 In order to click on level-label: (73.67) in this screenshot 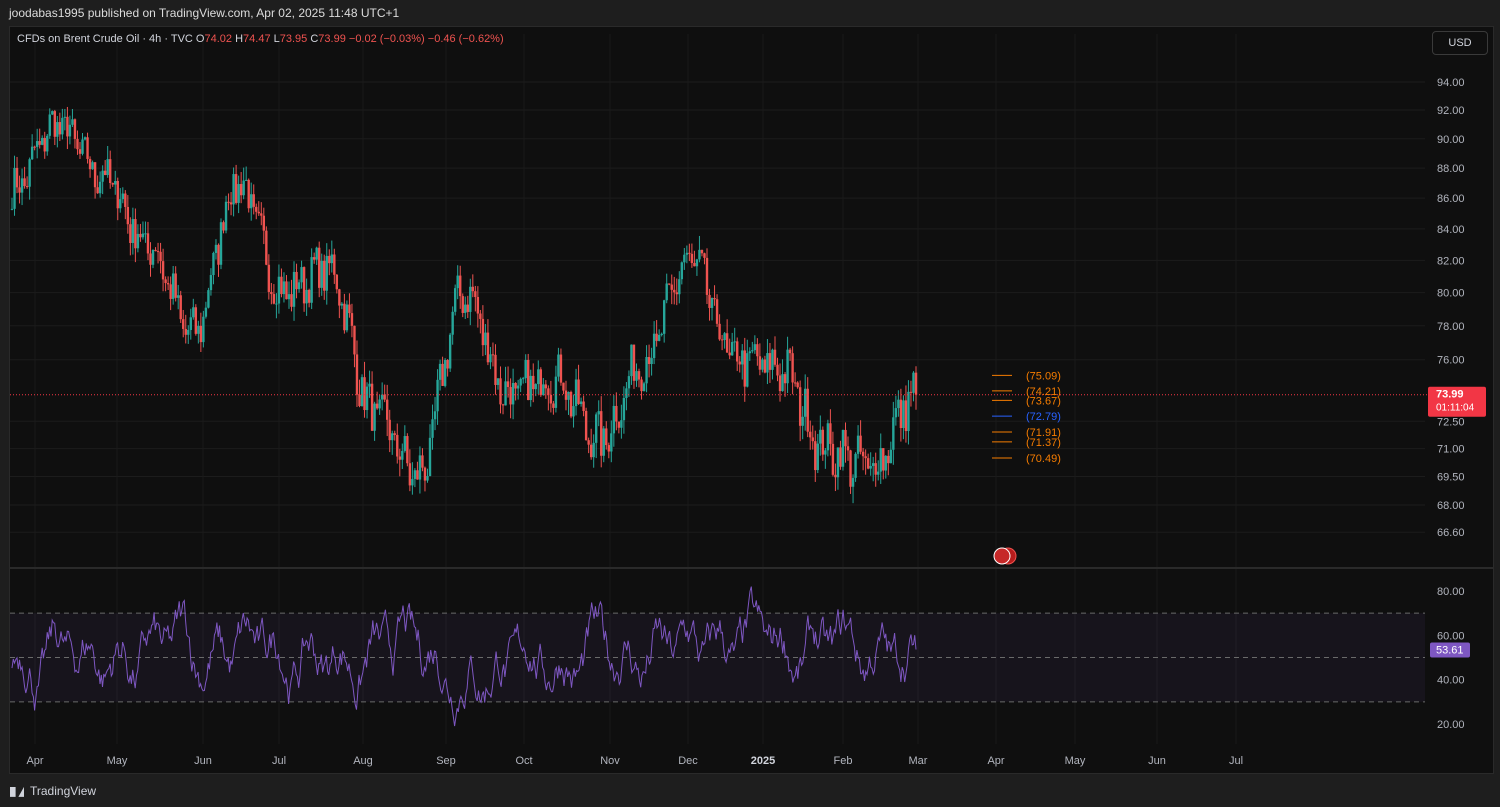, I will do `click(1043, 401)`.